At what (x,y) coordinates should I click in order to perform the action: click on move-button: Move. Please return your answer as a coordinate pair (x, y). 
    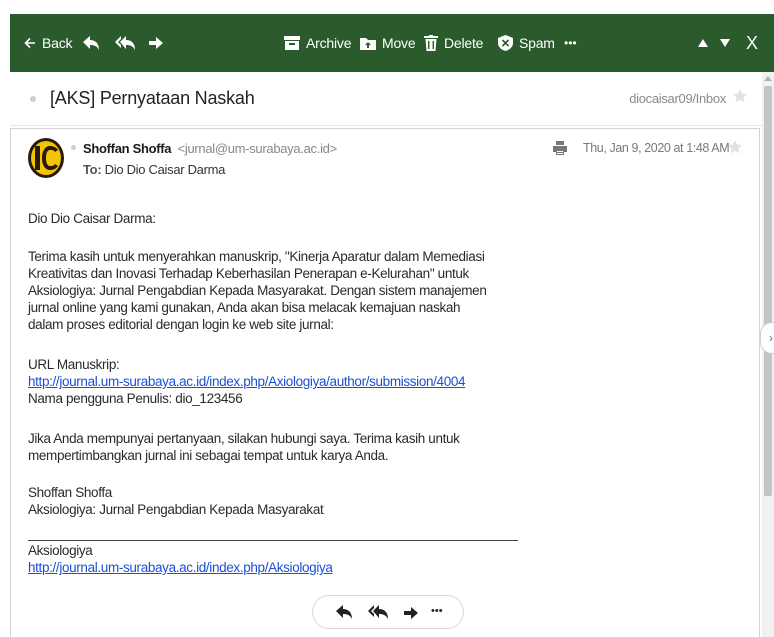
    Looking at the image, I should click on (388, 43).